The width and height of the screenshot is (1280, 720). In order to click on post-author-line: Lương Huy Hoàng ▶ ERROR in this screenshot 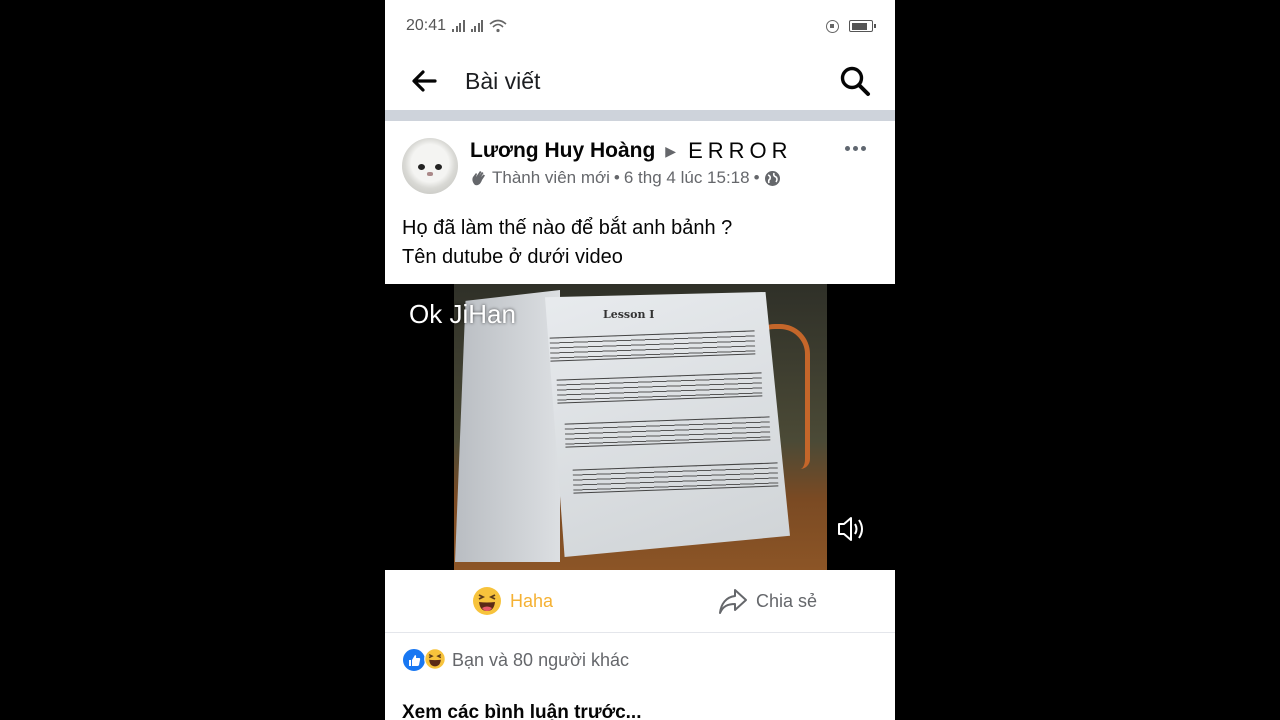, I will do `click(631, 151)`.